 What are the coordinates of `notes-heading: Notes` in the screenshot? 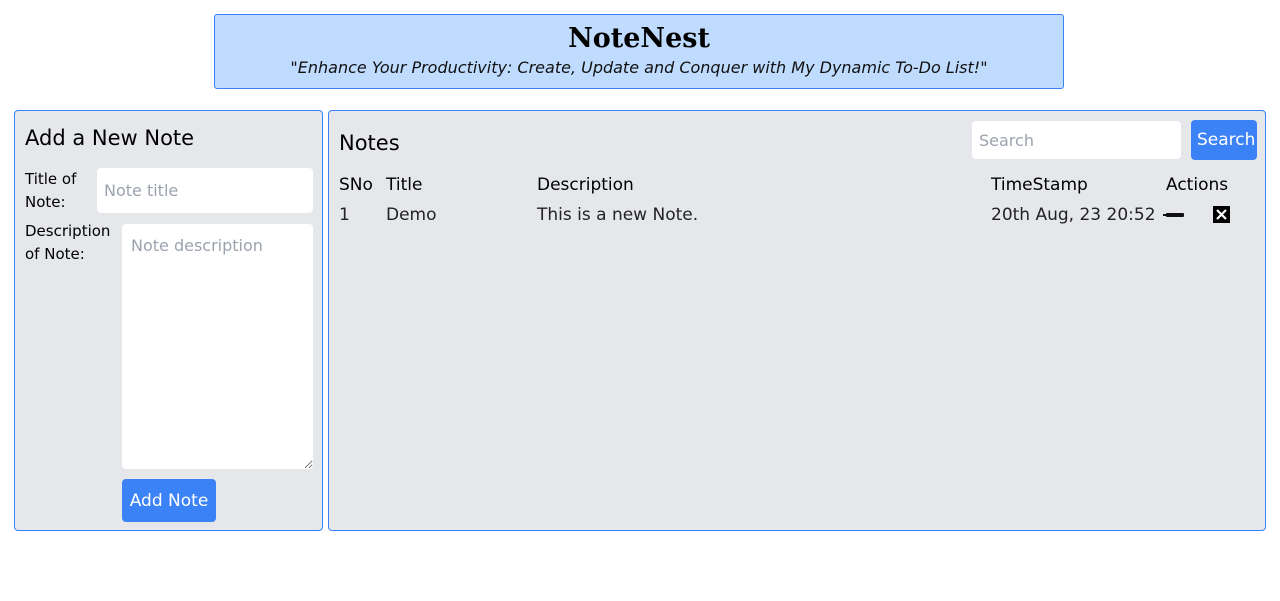 It's located at (369, 143).